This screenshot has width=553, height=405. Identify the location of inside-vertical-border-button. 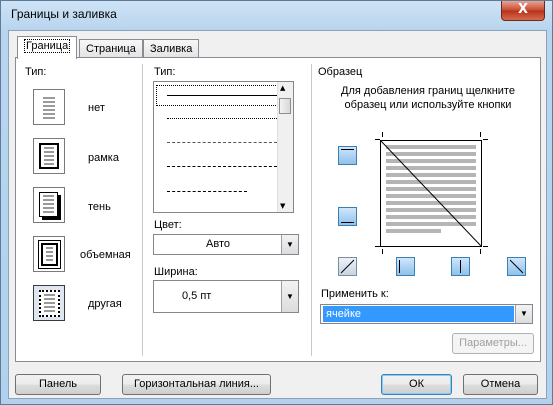
(460, 266).